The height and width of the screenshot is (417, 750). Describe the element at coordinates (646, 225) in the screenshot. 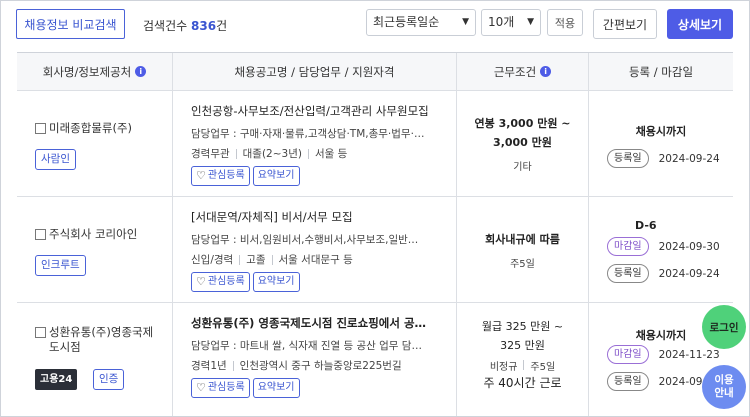

I see `deadline-text: D-6` at that location.